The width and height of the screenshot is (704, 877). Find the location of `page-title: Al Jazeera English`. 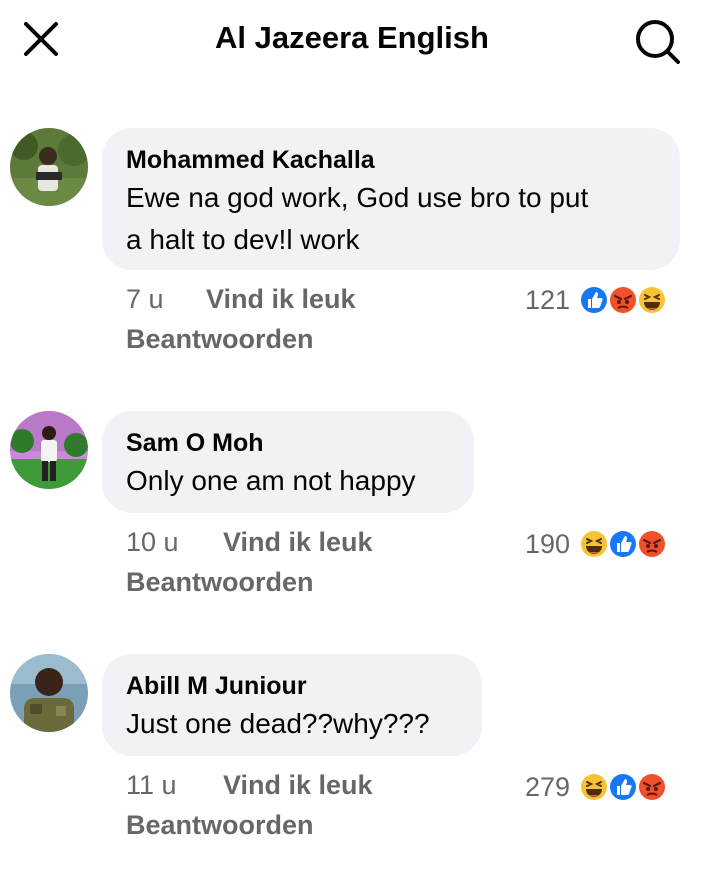

page-title: Al Jazeera English is located at coordinates (352, 37).